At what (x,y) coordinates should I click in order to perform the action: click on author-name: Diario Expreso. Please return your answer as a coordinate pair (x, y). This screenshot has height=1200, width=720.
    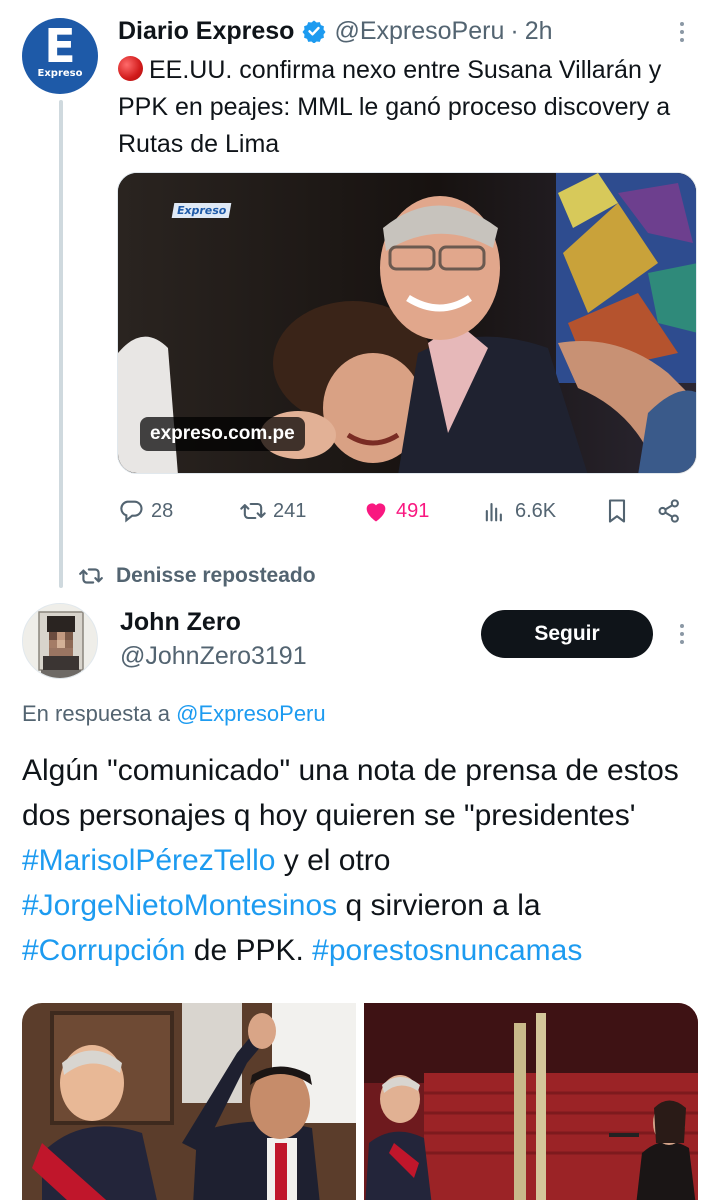
    Looking at the image, I should click on (206, 31).